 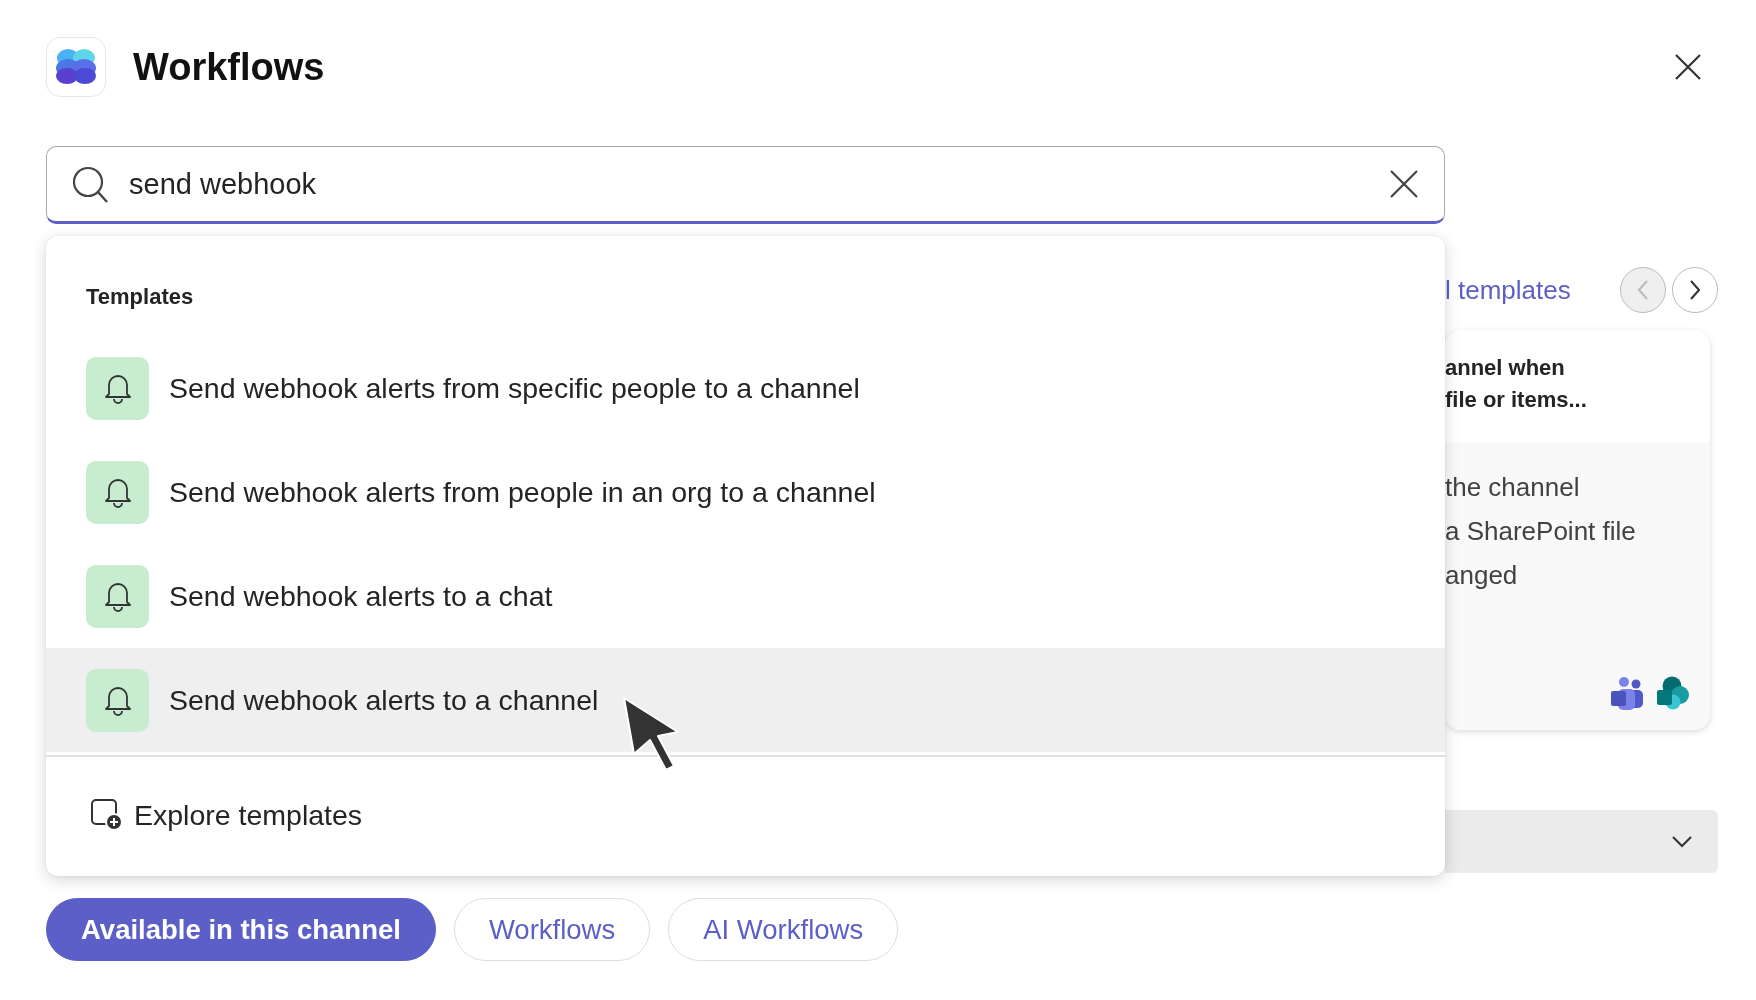 I want to click on filter-tab: Available in this channel, so click(x=241, y=929).